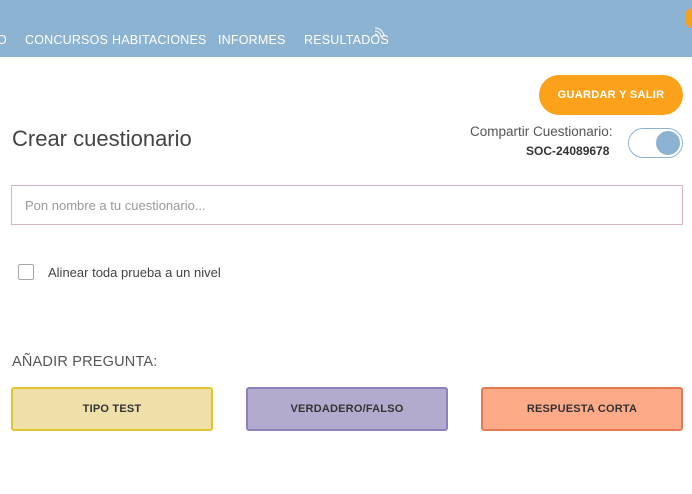 The image size is (692, 494). I want to click on page-title: Crear cuestionario, so click(102, 138).